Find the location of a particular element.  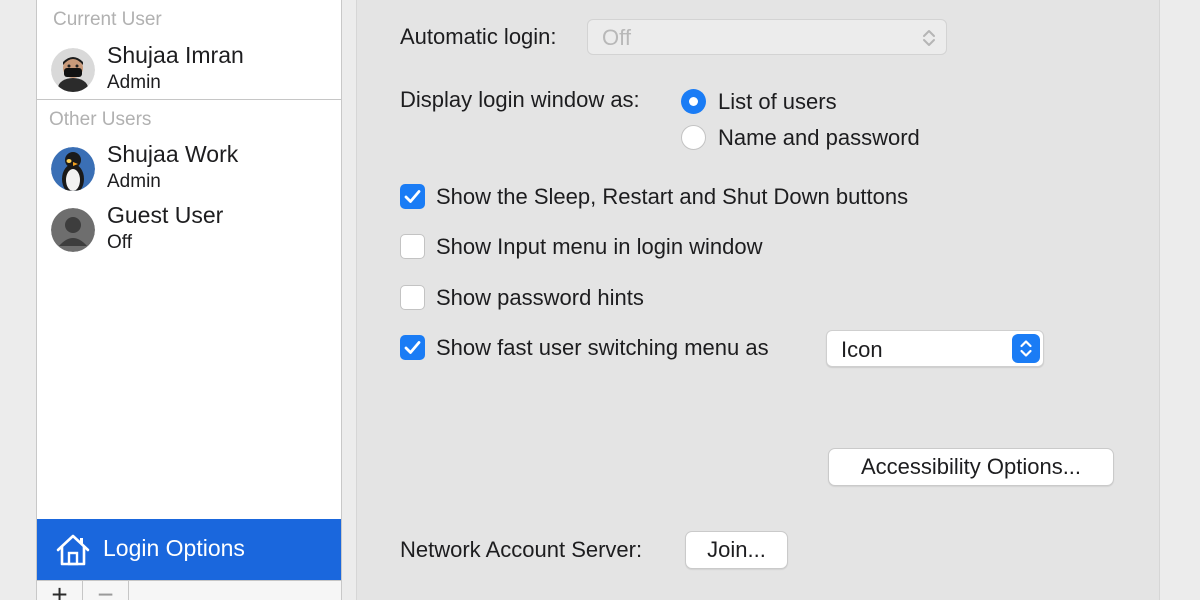

checkbox-input-menu is located at coordinates (412, 246).